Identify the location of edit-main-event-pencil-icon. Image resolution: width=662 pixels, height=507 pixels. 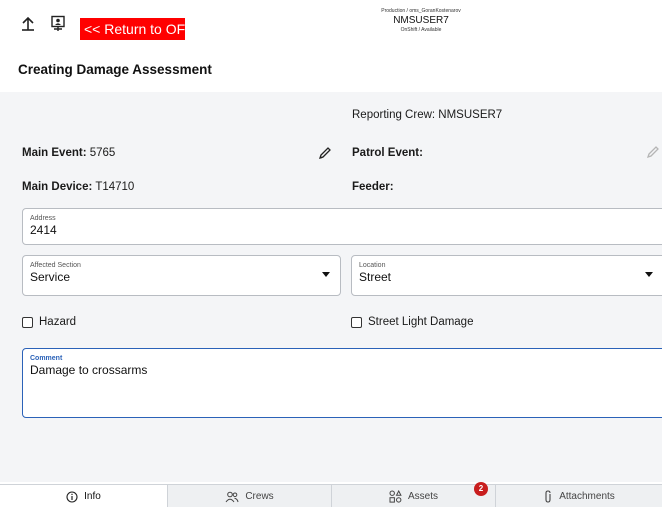
(325, 153).